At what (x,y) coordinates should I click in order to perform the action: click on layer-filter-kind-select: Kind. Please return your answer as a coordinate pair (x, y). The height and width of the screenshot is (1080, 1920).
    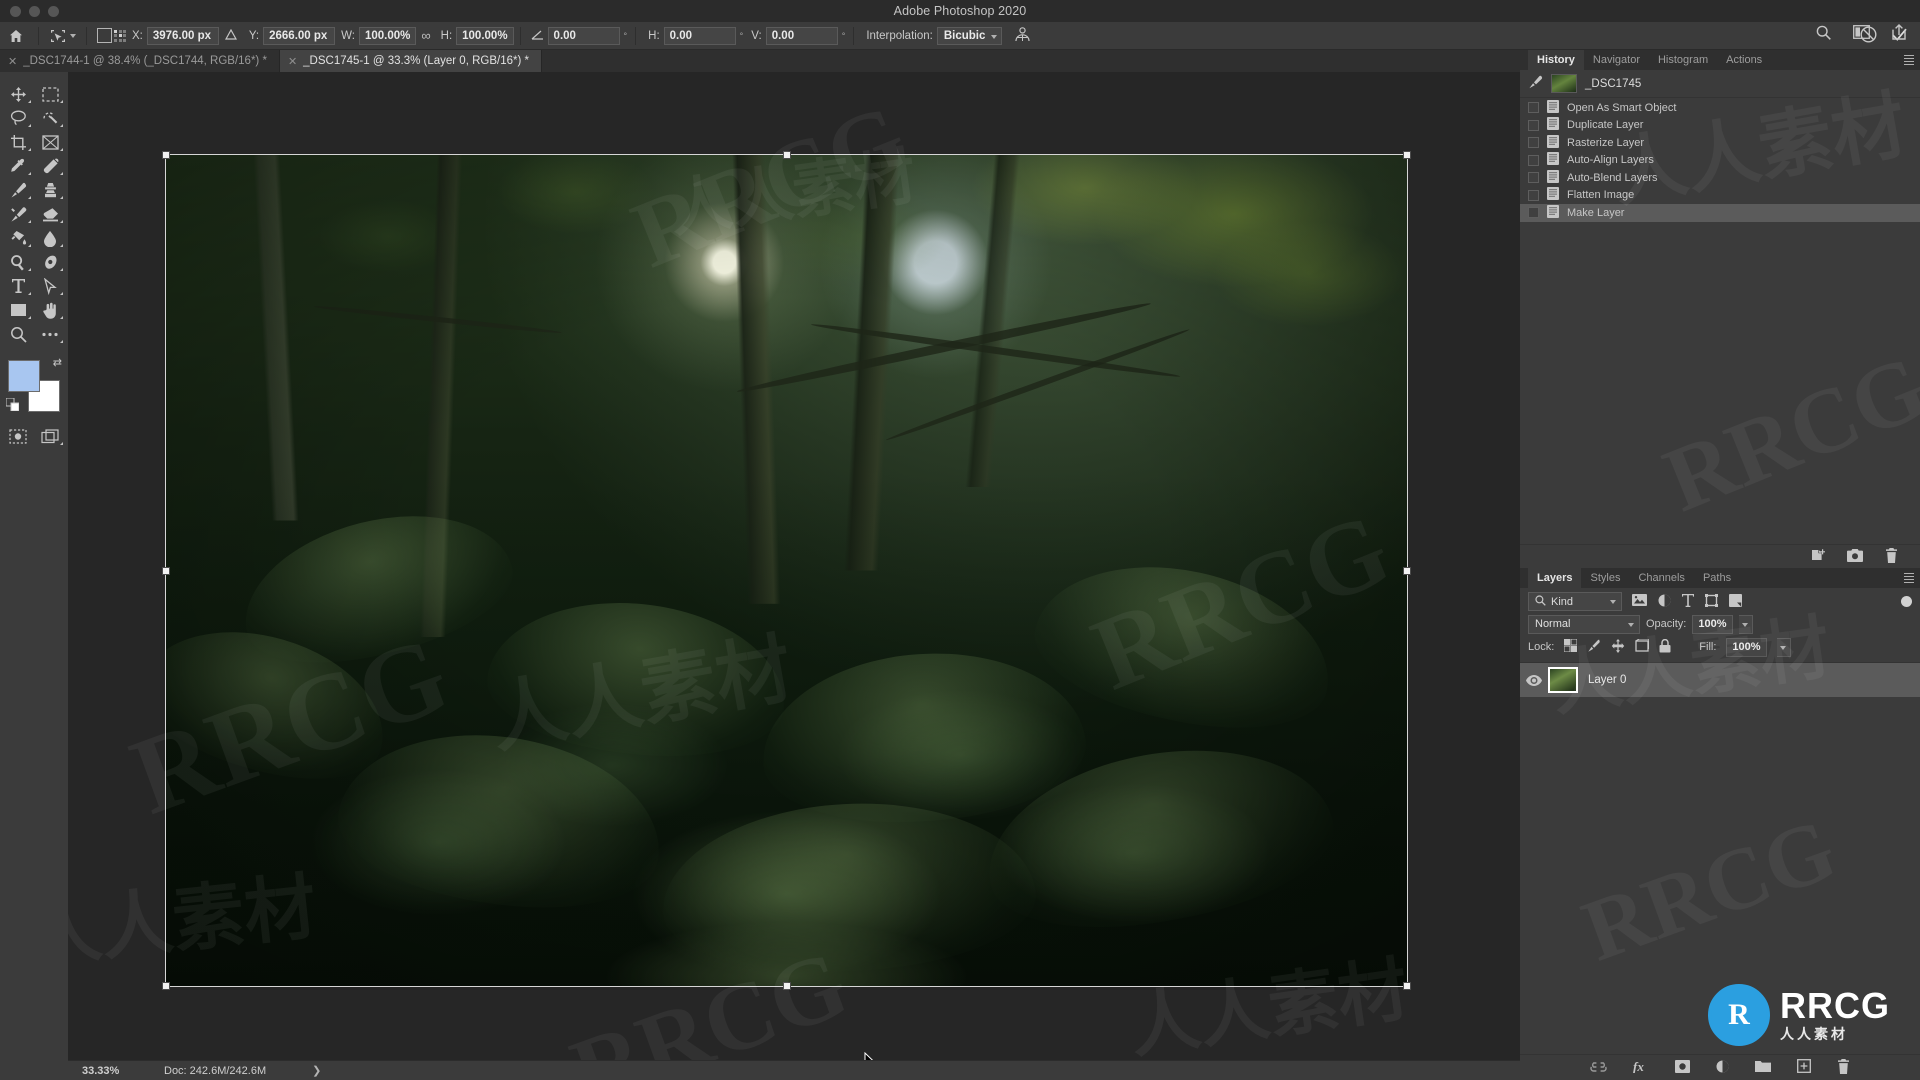
    Looking at the image, I should click on (1575, 601).